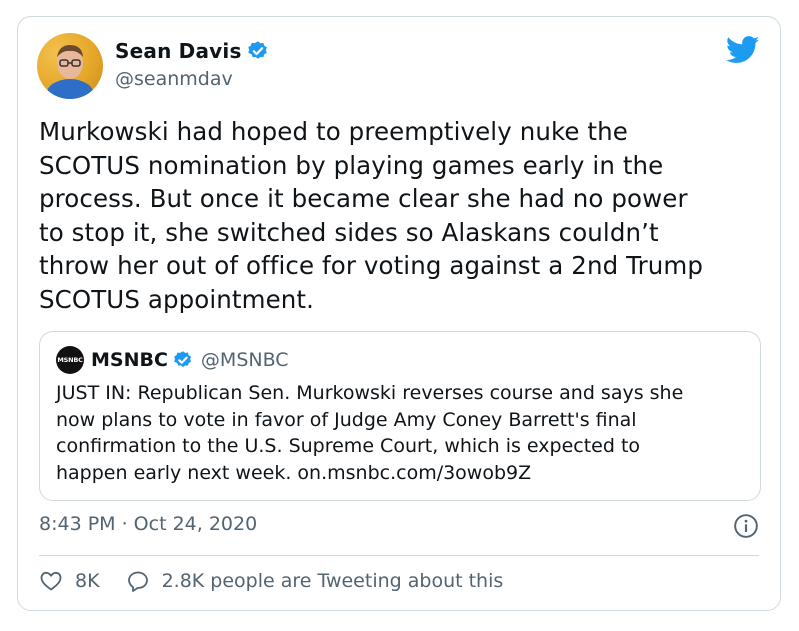 The image size is (799, 631). What do you see at coordinates (69, 581) in the screenshot?
I see `like-button: 8K` at bounding box center [69, 581].